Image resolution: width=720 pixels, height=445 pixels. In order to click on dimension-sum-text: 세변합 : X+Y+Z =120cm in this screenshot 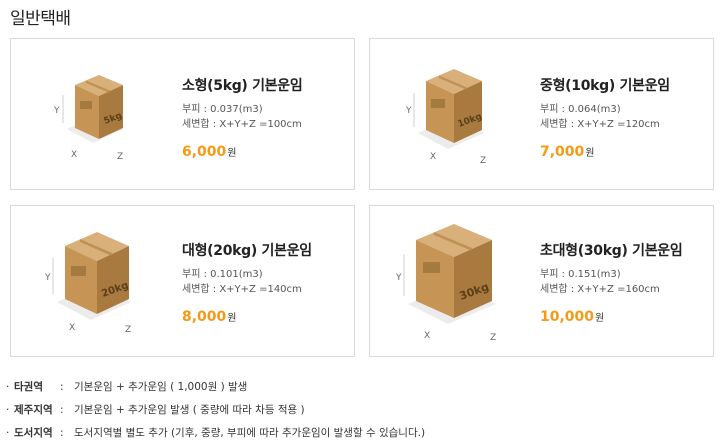, I will do `click(600, 124)`.